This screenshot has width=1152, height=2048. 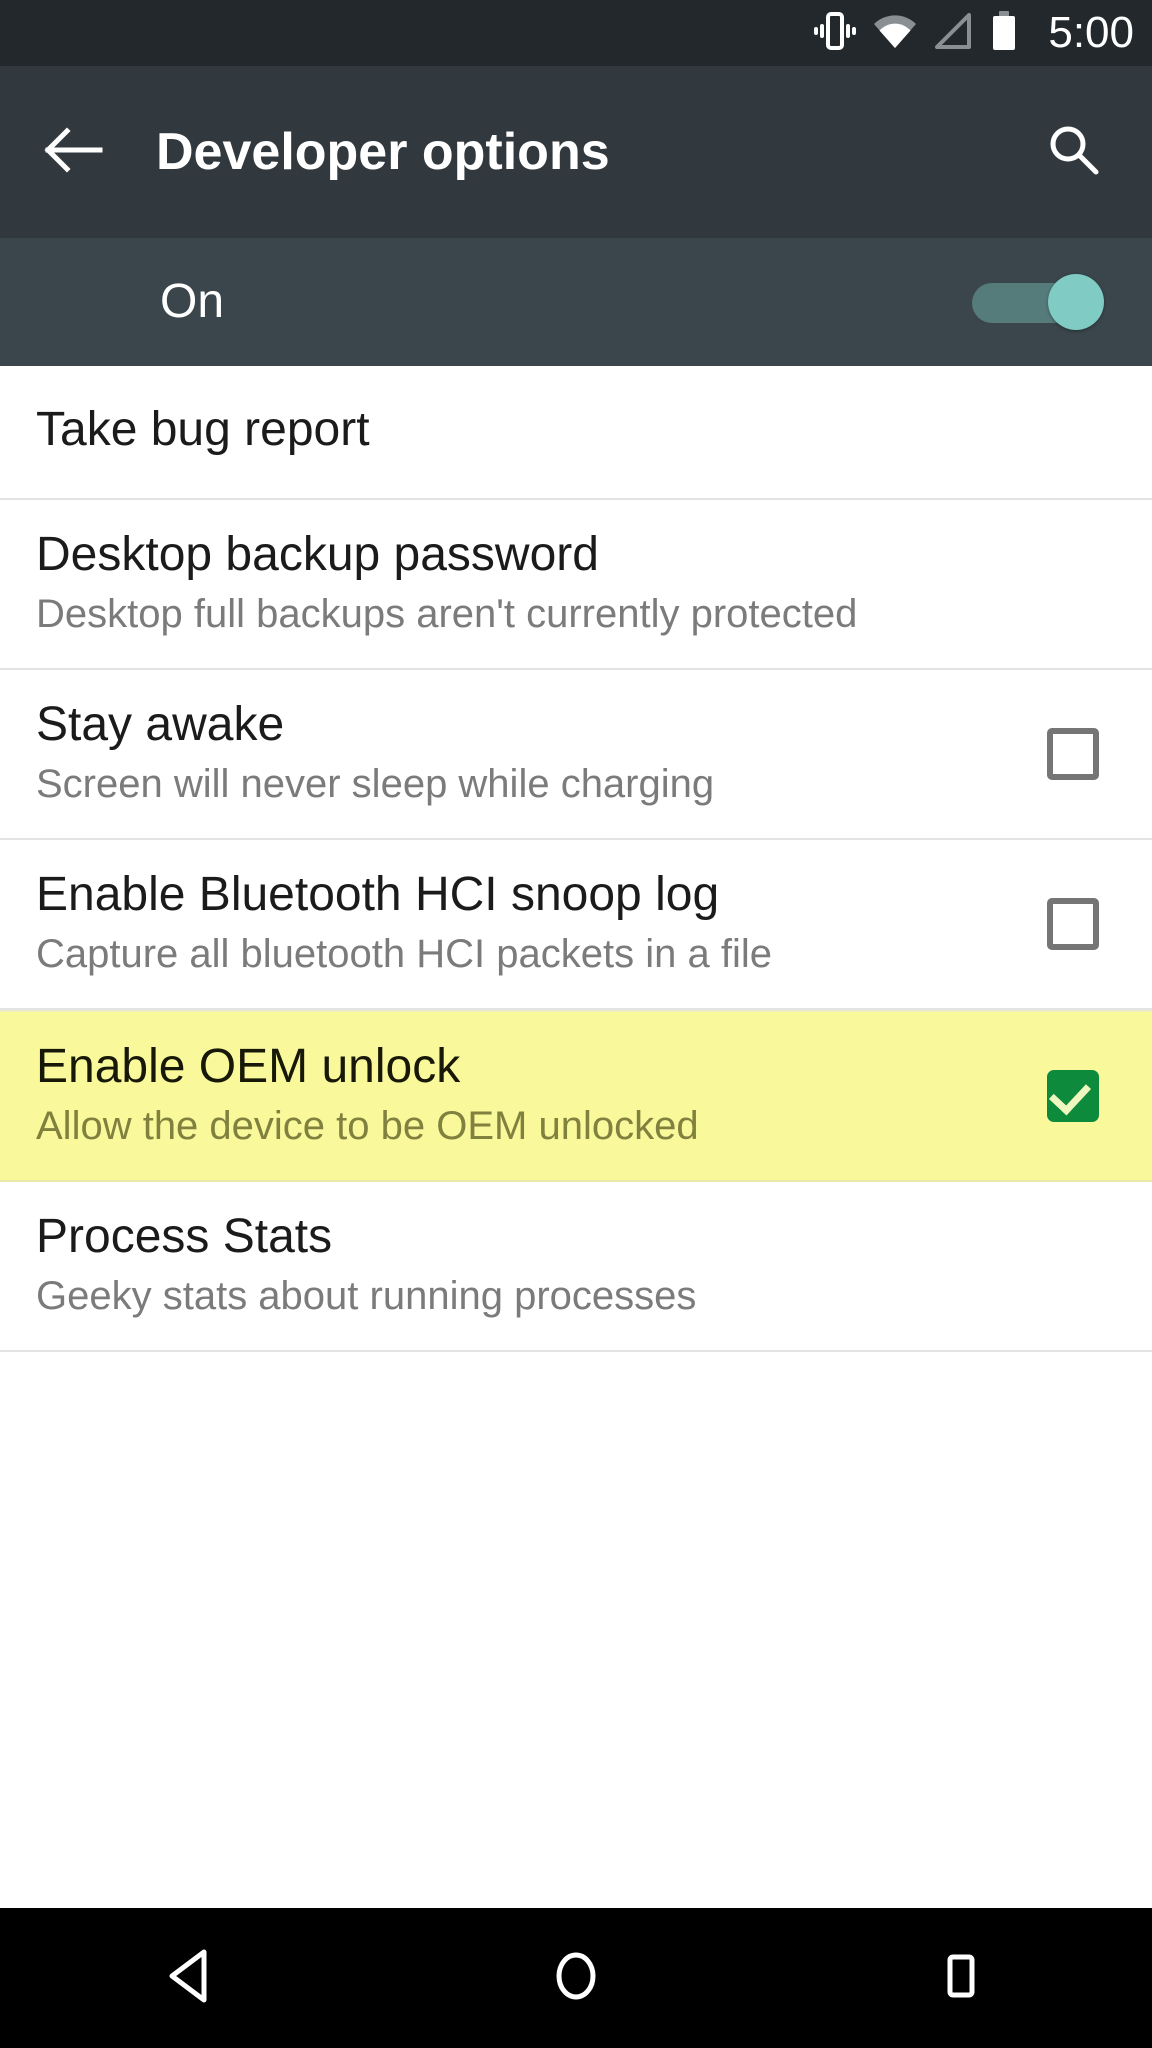 I want to click on circle-home-icon, so click(x=576, y=1978).